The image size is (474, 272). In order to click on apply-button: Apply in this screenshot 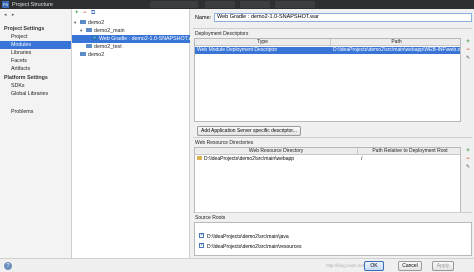, I will do `click(443, 266)`.